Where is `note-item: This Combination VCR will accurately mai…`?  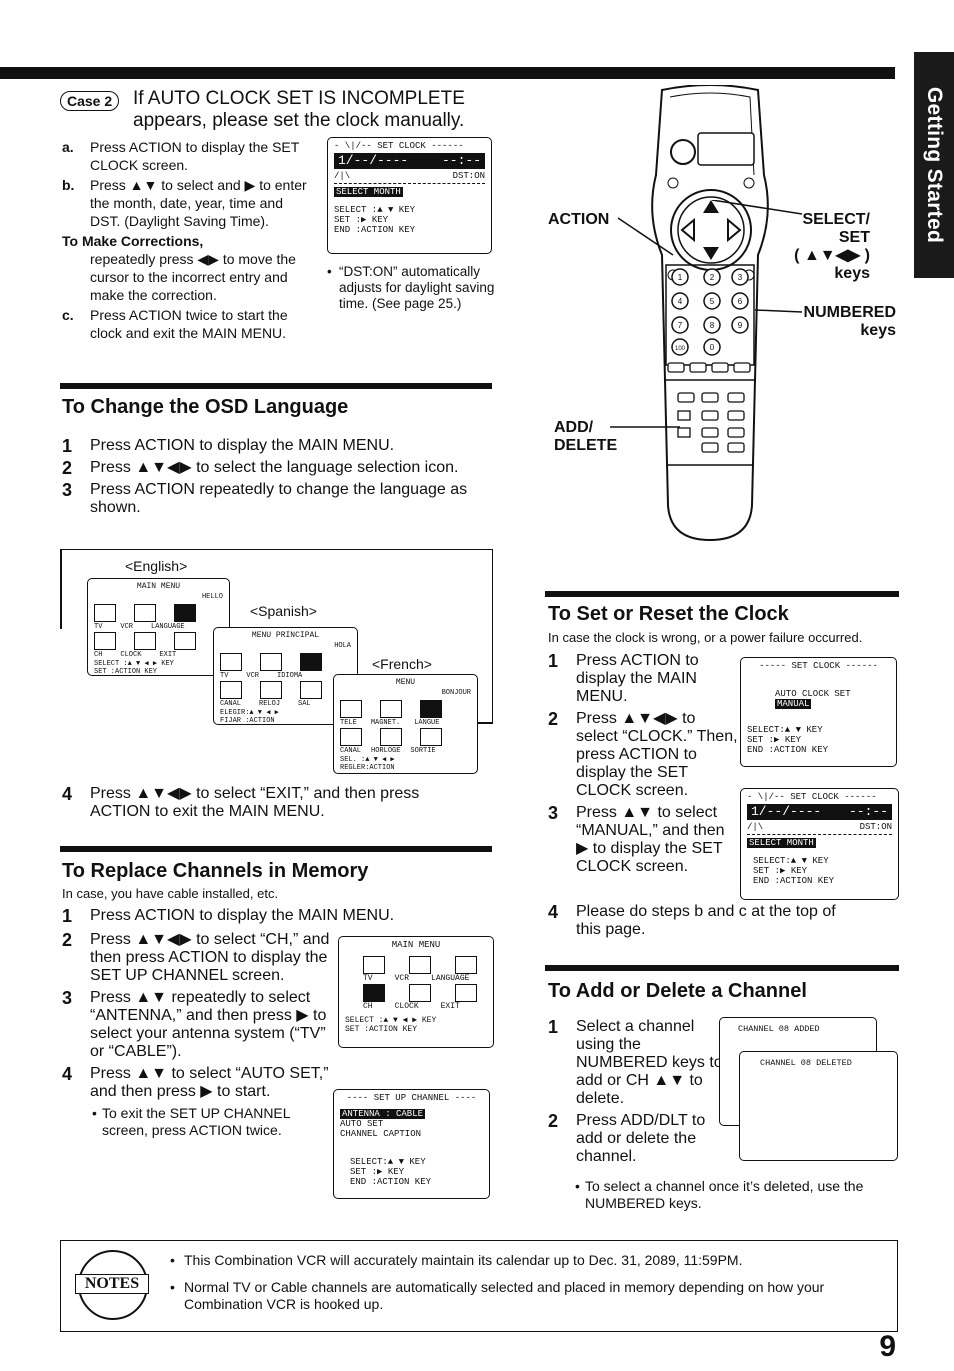 note-item: This Combination VCR will accurately mai… is located at coordinates (520, 1260).